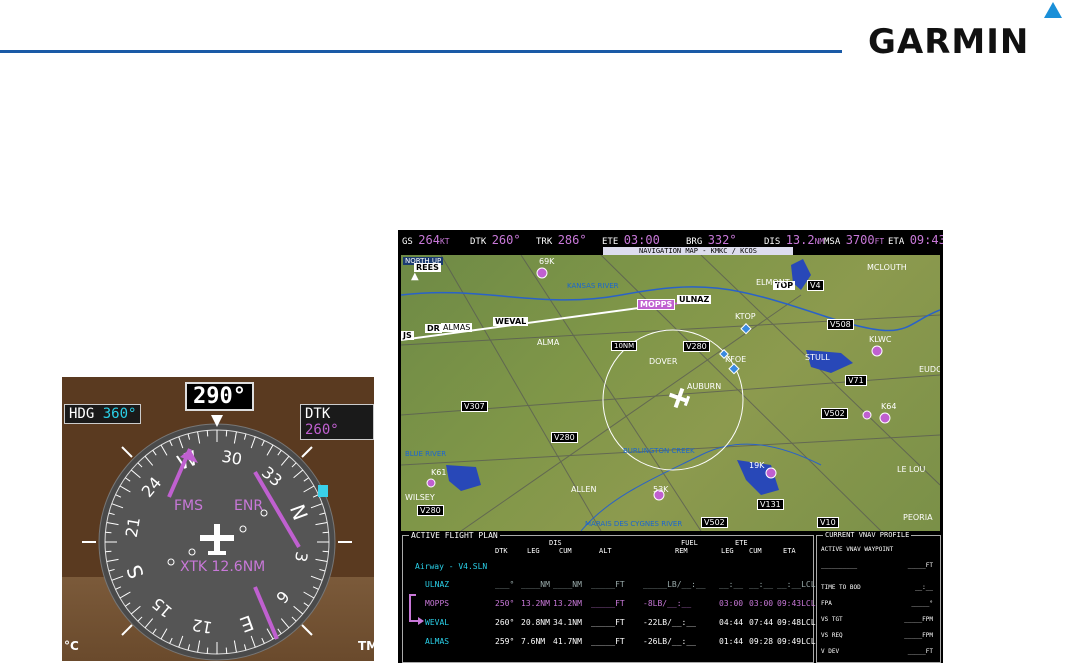 The width and height of the screenshot is (1080, 663). Describe the element at coordinates (731, 584) in the screenshot. I see `fpl-leg-ete: __:__` at that location.